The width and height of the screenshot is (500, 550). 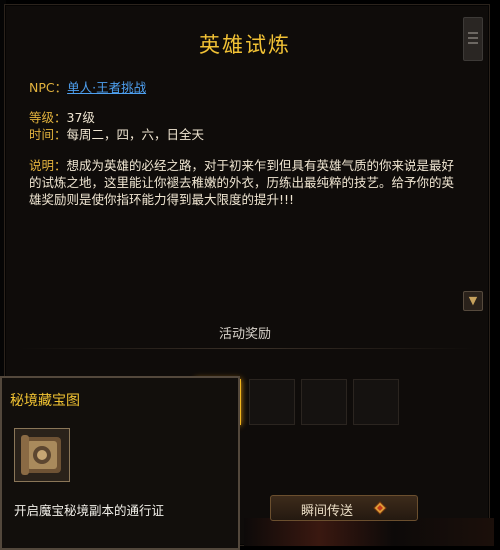 I want to click on treasure-map-icon, so click(x=42, y=455).